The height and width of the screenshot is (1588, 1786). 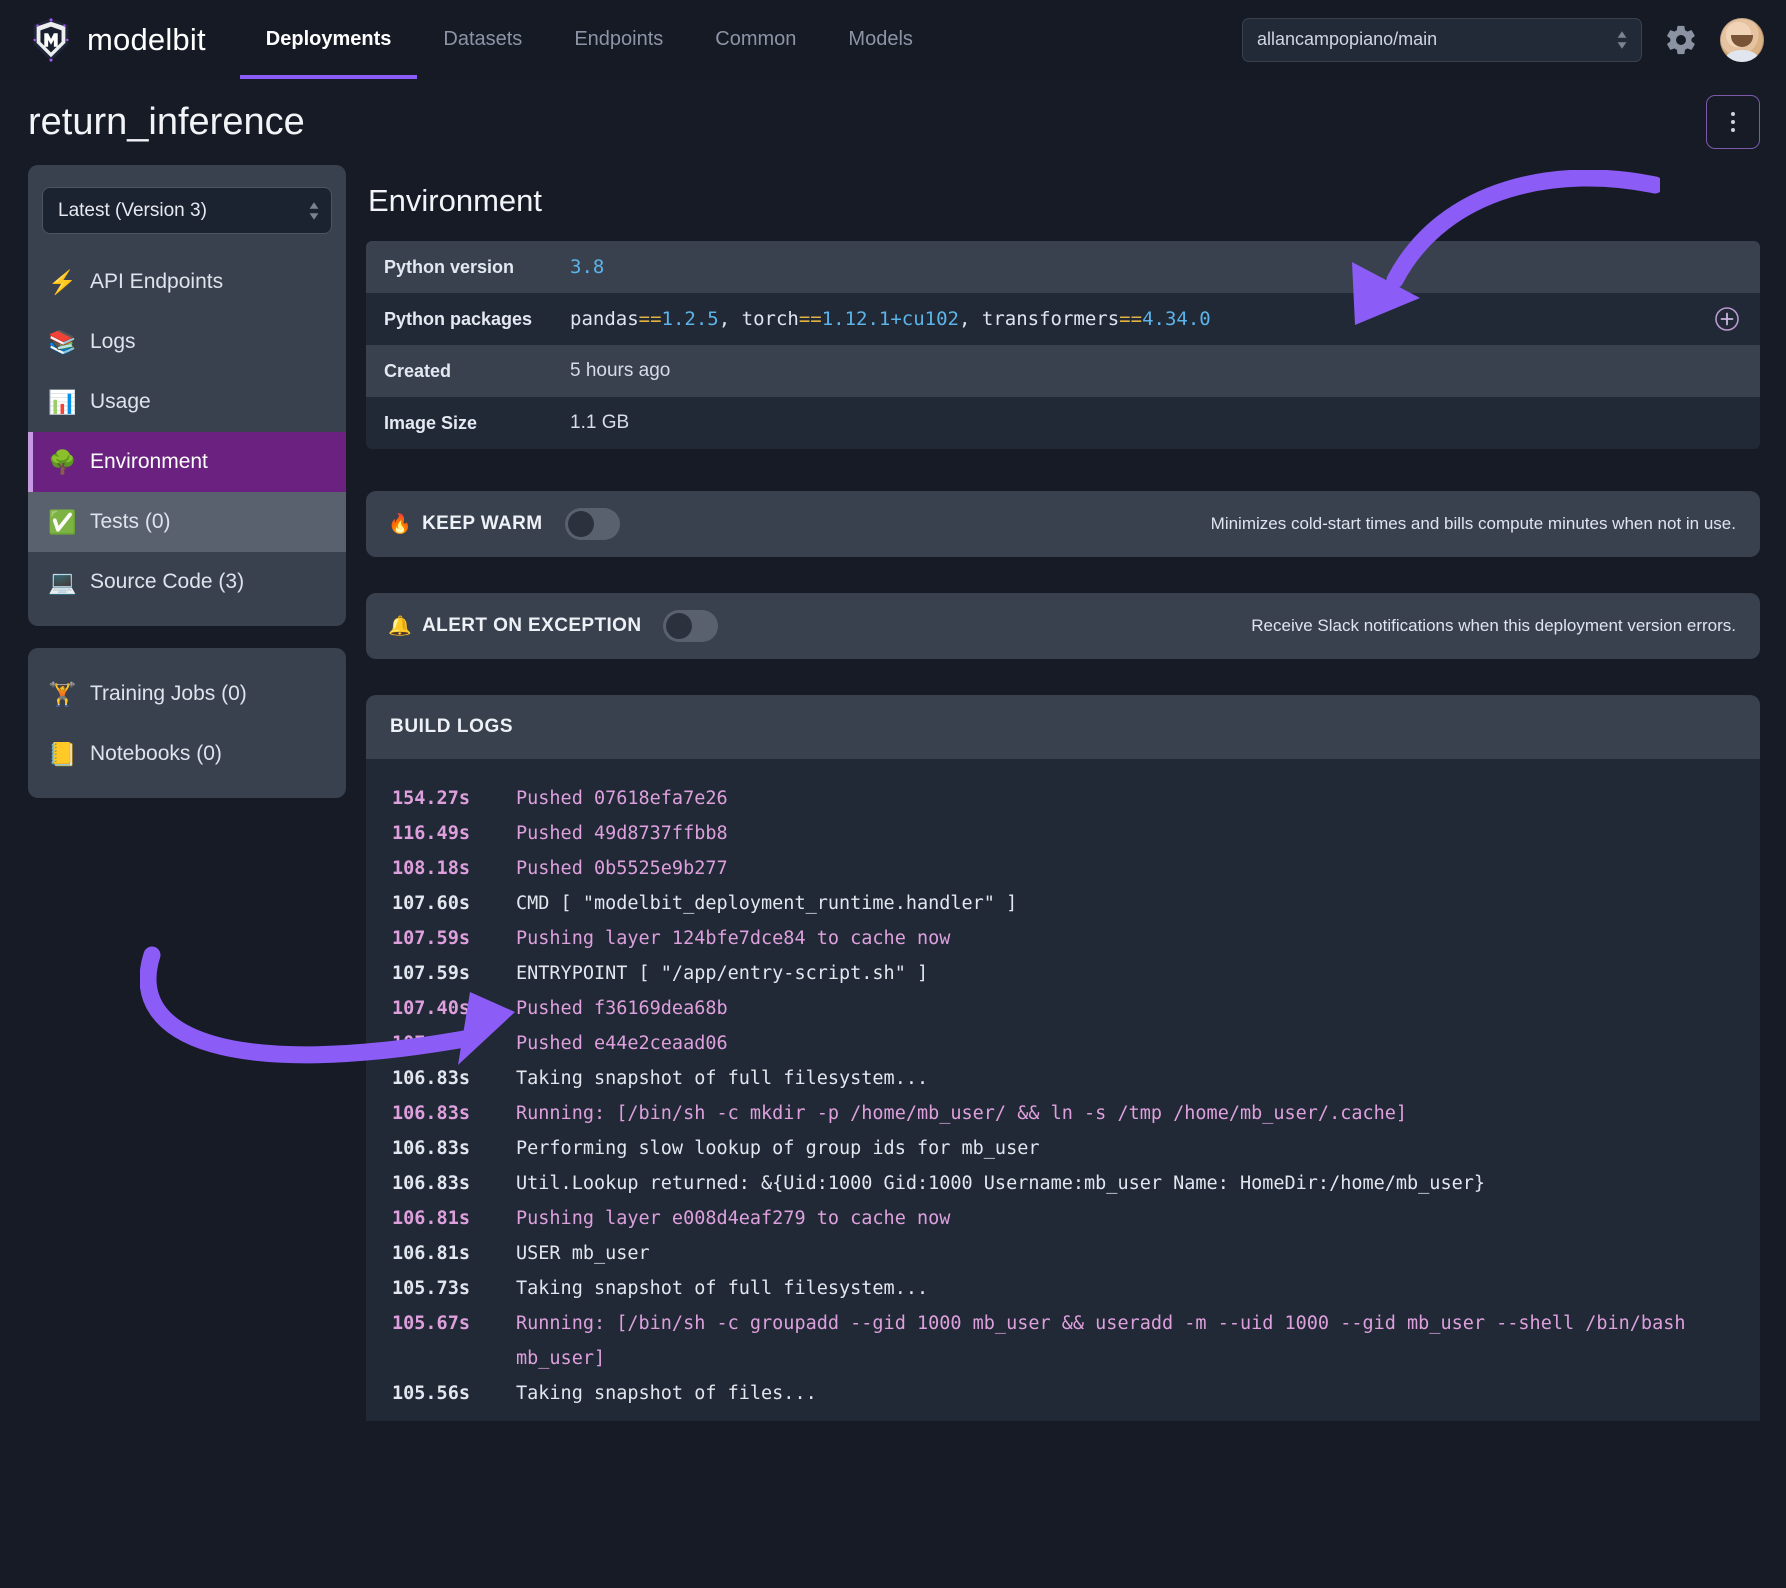 I want to click on package-name: torch, so click(x=770, y=319).